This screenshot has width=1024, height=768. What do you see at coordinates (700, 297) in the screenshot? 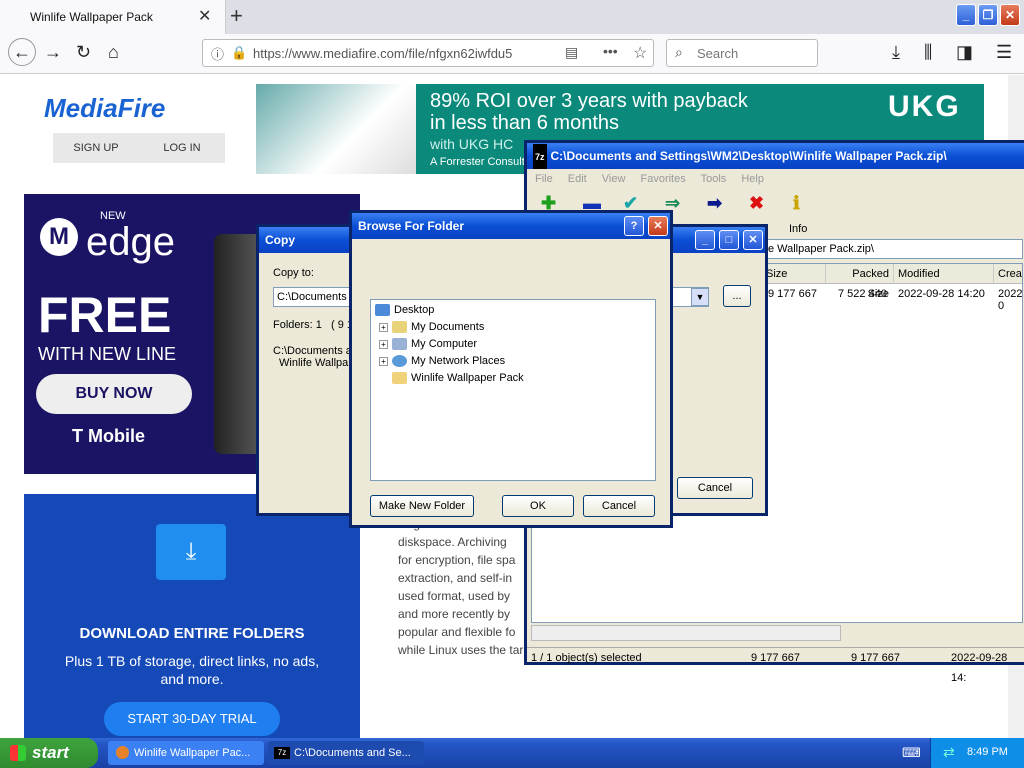
I see `copy-to-dropdown-icon: ▼` at bounding box center [700, 297].